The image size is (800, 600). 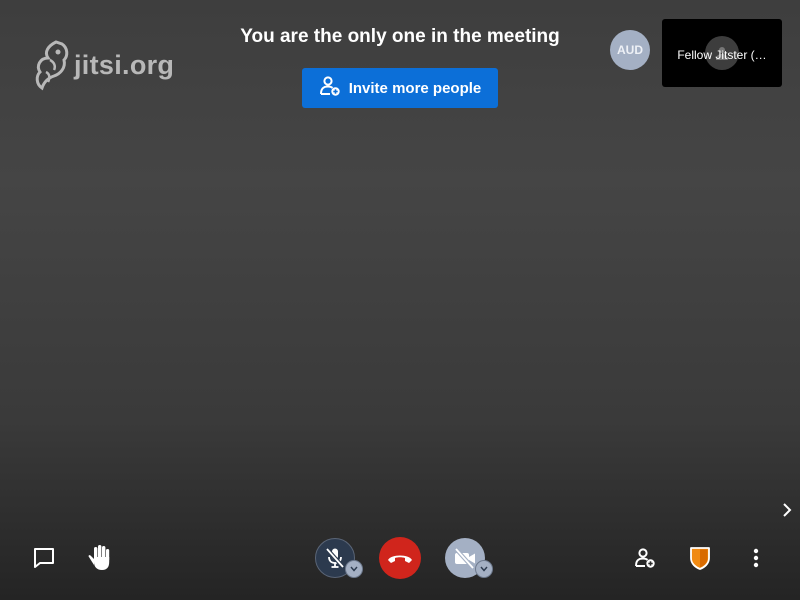 What do you see at coordinates (464, 558) in the screenshot?
I see `camera-off-icon` at bounding box center [464, 558].